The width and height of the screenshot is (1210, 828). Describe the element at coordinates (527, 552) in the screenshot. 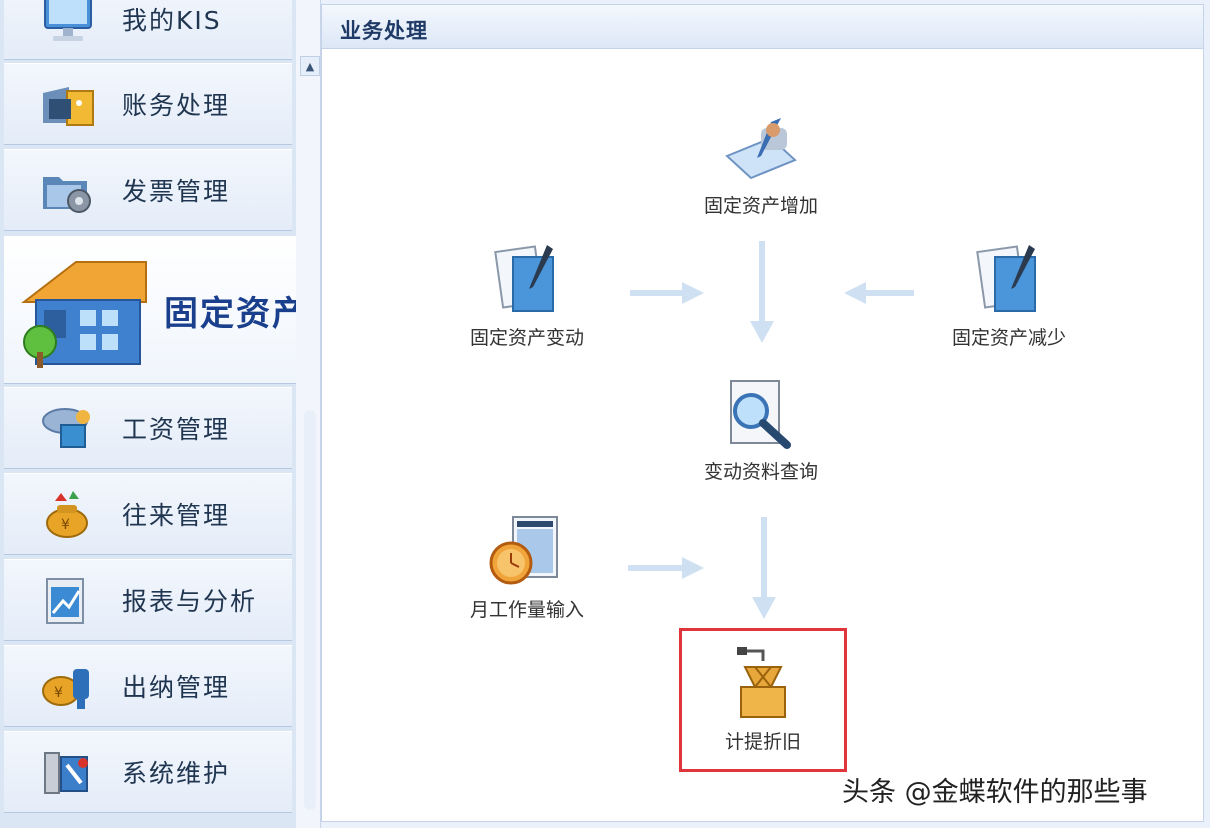

I see `calendar-clock-icon` at that location.